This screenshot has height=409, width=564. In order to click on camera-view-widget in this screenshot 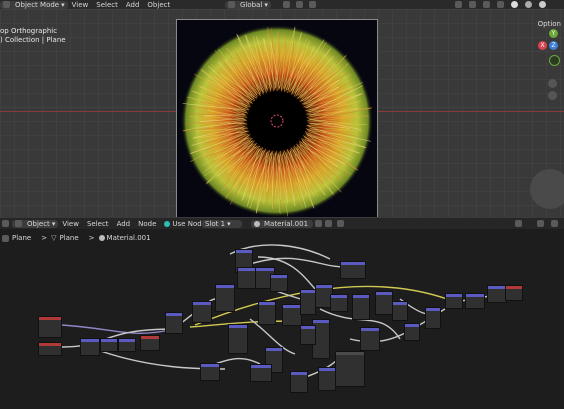, I will do `click(547, 189)`.